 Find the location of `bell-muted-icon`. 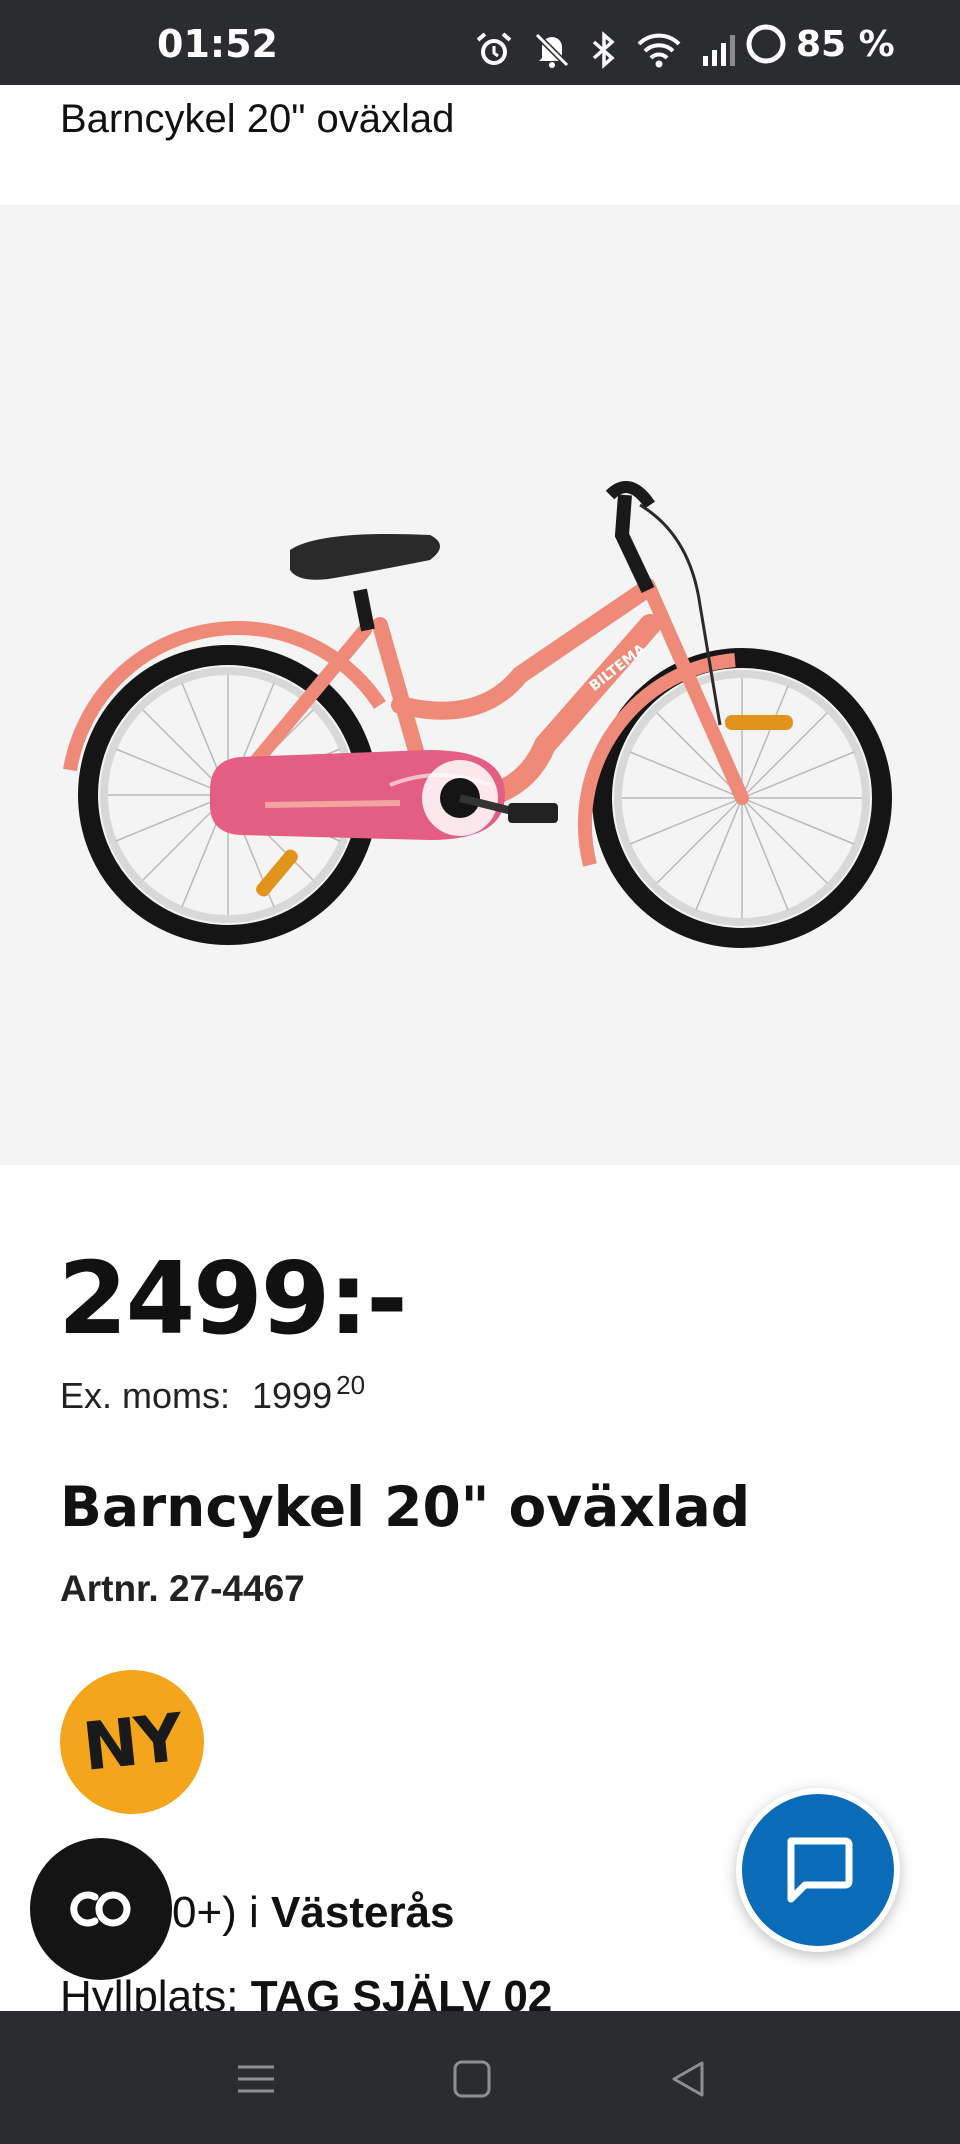

bell-muted-icon is located at coordinates (552, 50).